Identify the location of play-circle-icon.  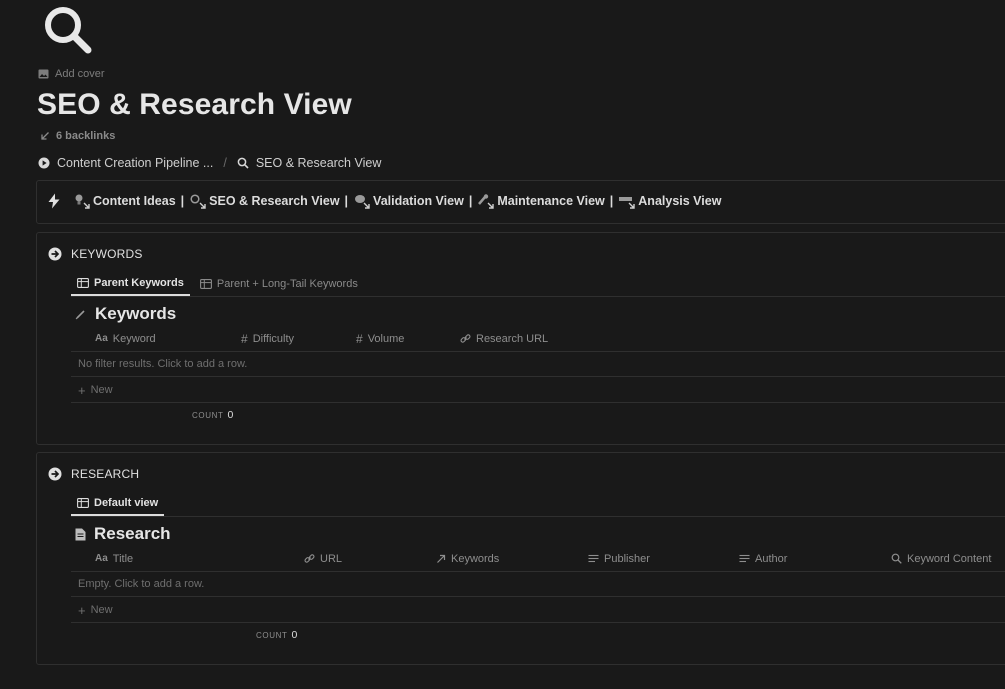
(44, 163).